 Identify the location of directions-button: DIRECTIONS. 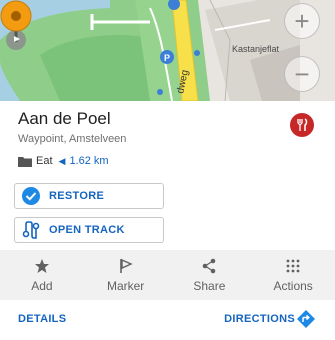
(259, 319).